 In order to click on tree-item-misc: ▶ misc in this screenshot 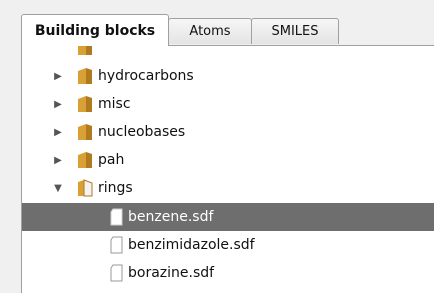, I will do `click(228, 104)`.